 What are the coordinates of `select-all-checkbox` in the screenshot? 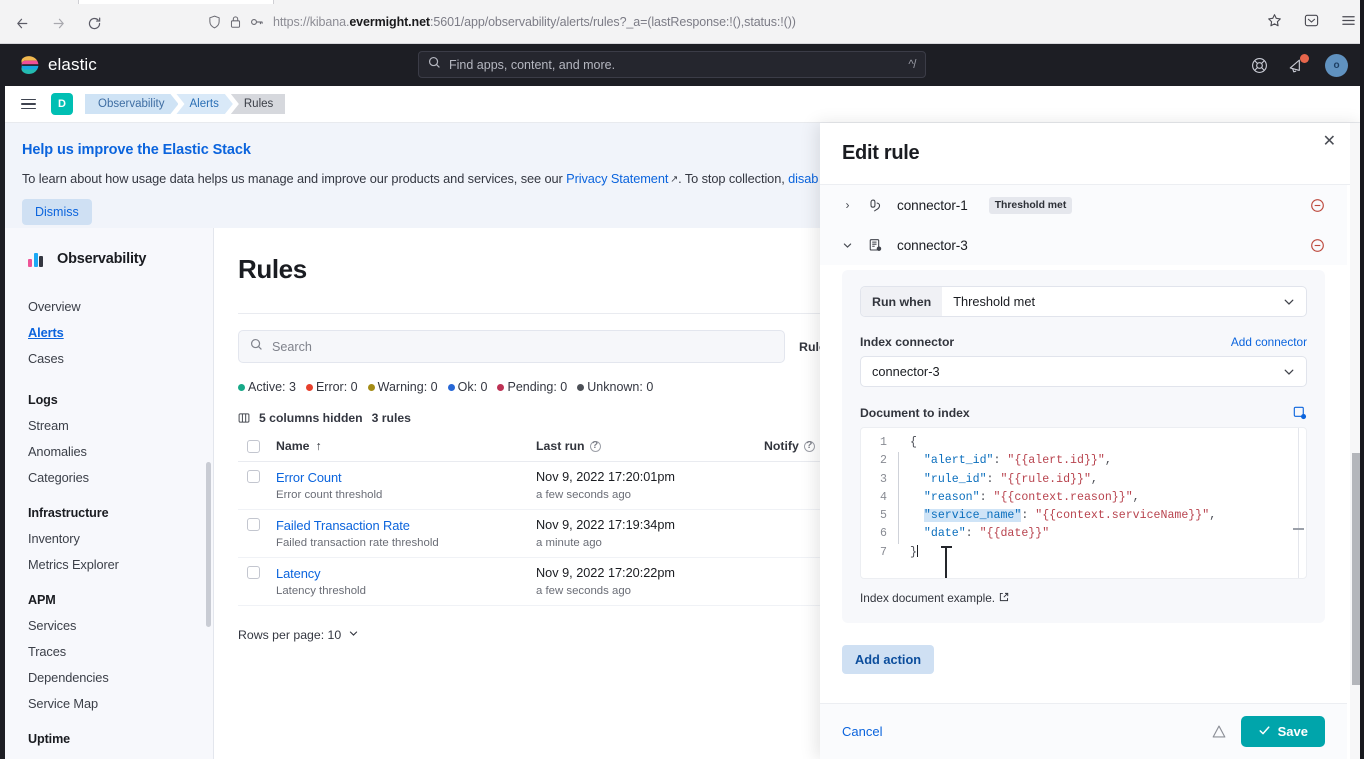 It's located at (253, 446).